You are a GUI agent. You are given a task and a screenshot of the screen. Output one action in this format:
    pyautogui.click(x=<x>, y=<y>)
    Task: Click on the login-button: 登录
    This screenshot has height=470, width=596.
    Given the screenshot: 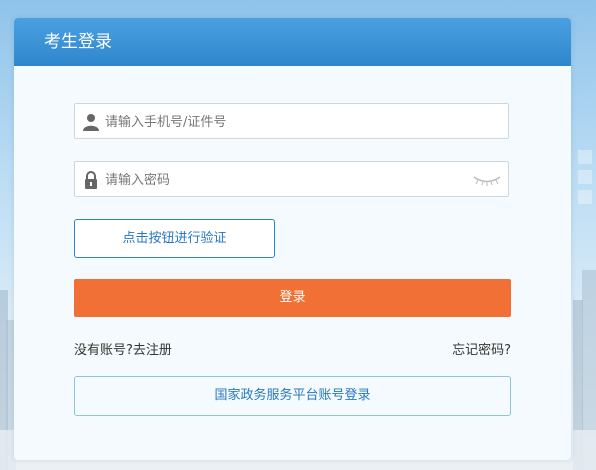 What is the action you would take?
    pyautogui.click(x=292, y=298)
    